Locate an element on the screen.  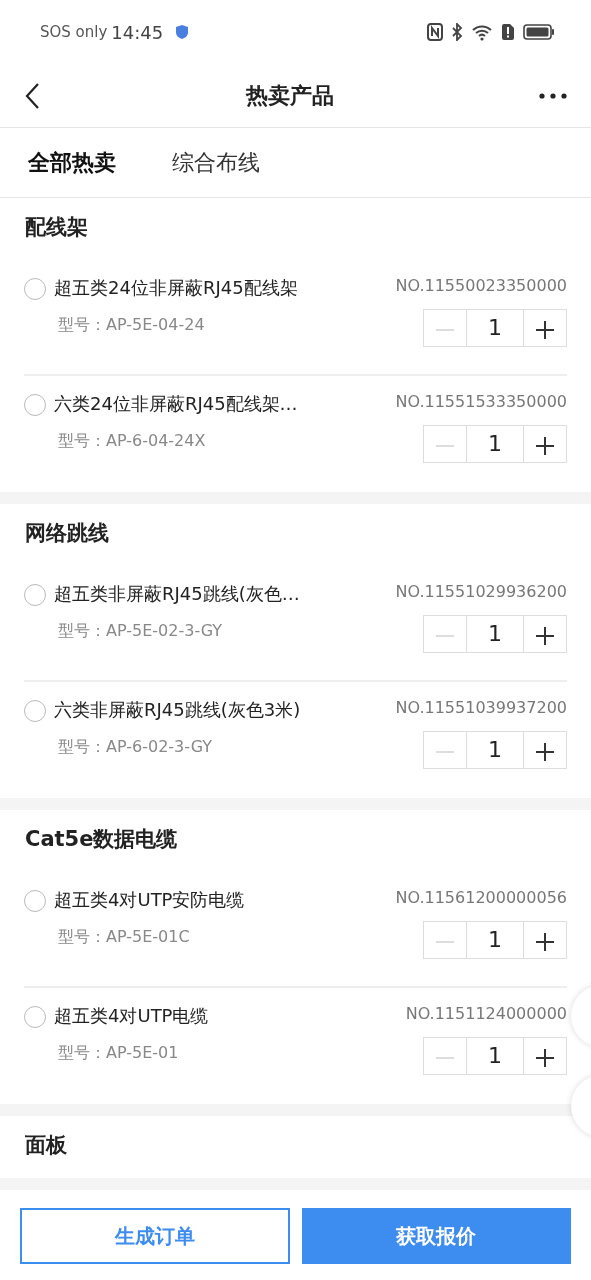
product-number: NO.11561200000056 is located at coordinates (481, 898).